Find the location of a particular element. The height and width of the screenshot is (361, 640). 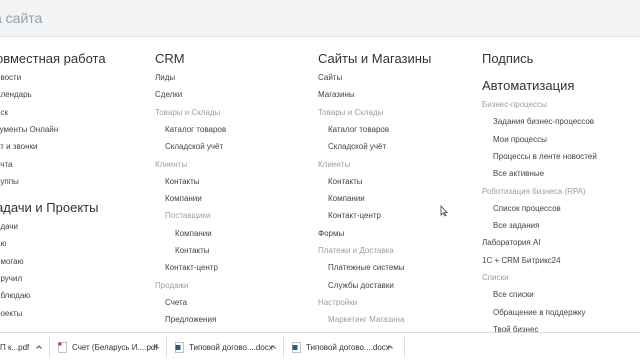

menu-item: омогаю is located at coordinates (12, 262).